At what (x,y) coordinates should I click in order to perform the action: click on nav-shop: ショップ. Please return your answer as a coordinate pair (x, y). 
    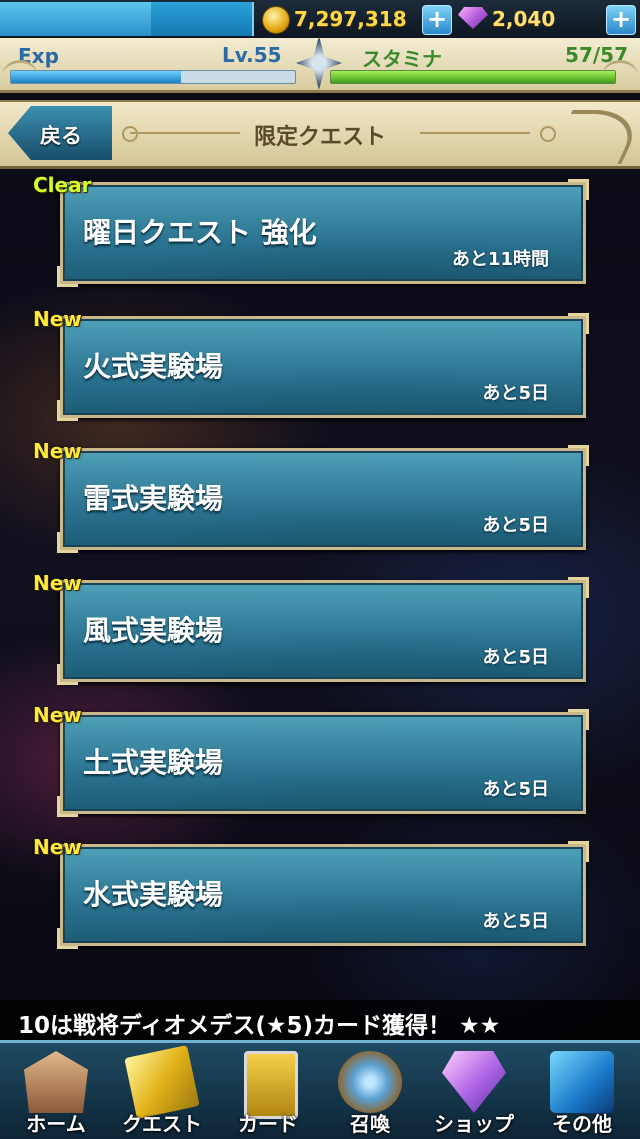
    Looking at the image, I should click on (474, 1091).